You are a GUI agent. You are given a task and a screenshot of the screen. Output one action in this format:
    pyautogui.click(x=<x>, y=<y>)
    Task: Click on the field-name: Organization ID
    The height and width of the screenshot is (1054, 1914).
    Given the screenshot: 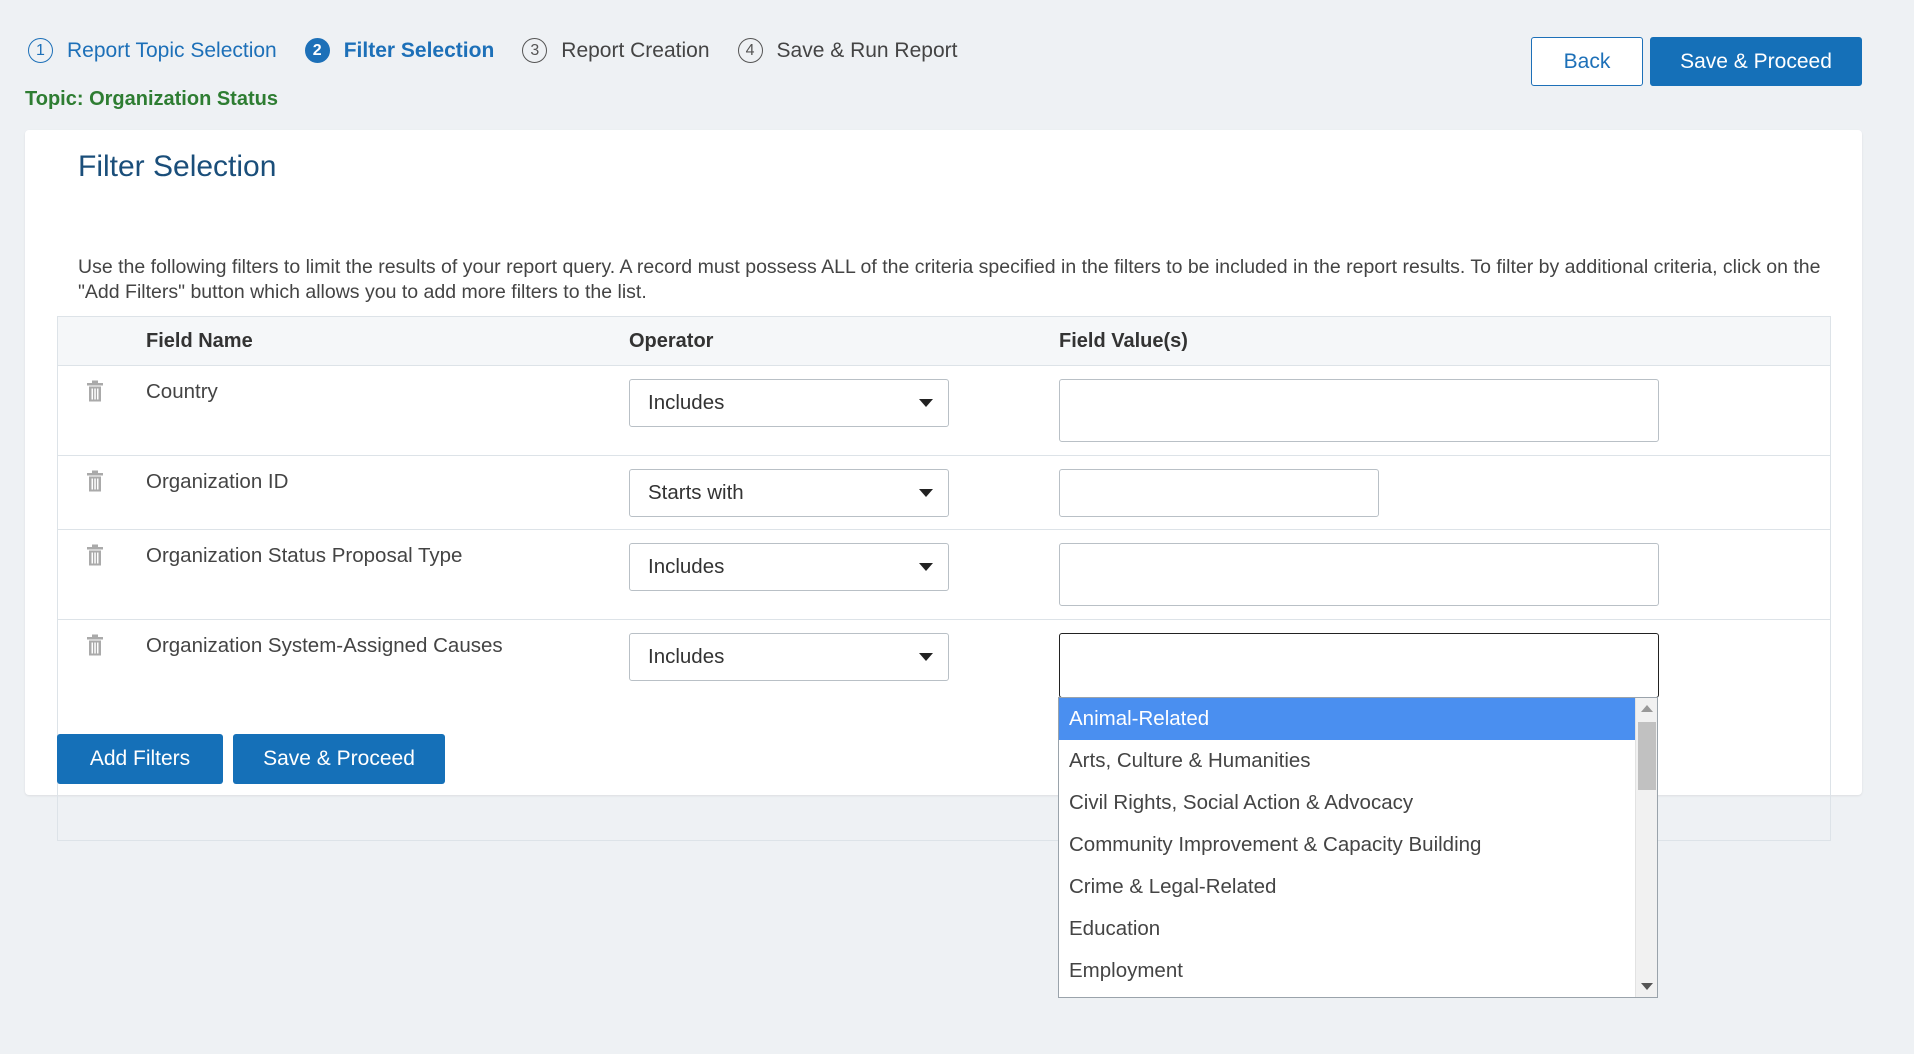 What is the action you would take?
    pyautogui.click(x=217, y=481)
    